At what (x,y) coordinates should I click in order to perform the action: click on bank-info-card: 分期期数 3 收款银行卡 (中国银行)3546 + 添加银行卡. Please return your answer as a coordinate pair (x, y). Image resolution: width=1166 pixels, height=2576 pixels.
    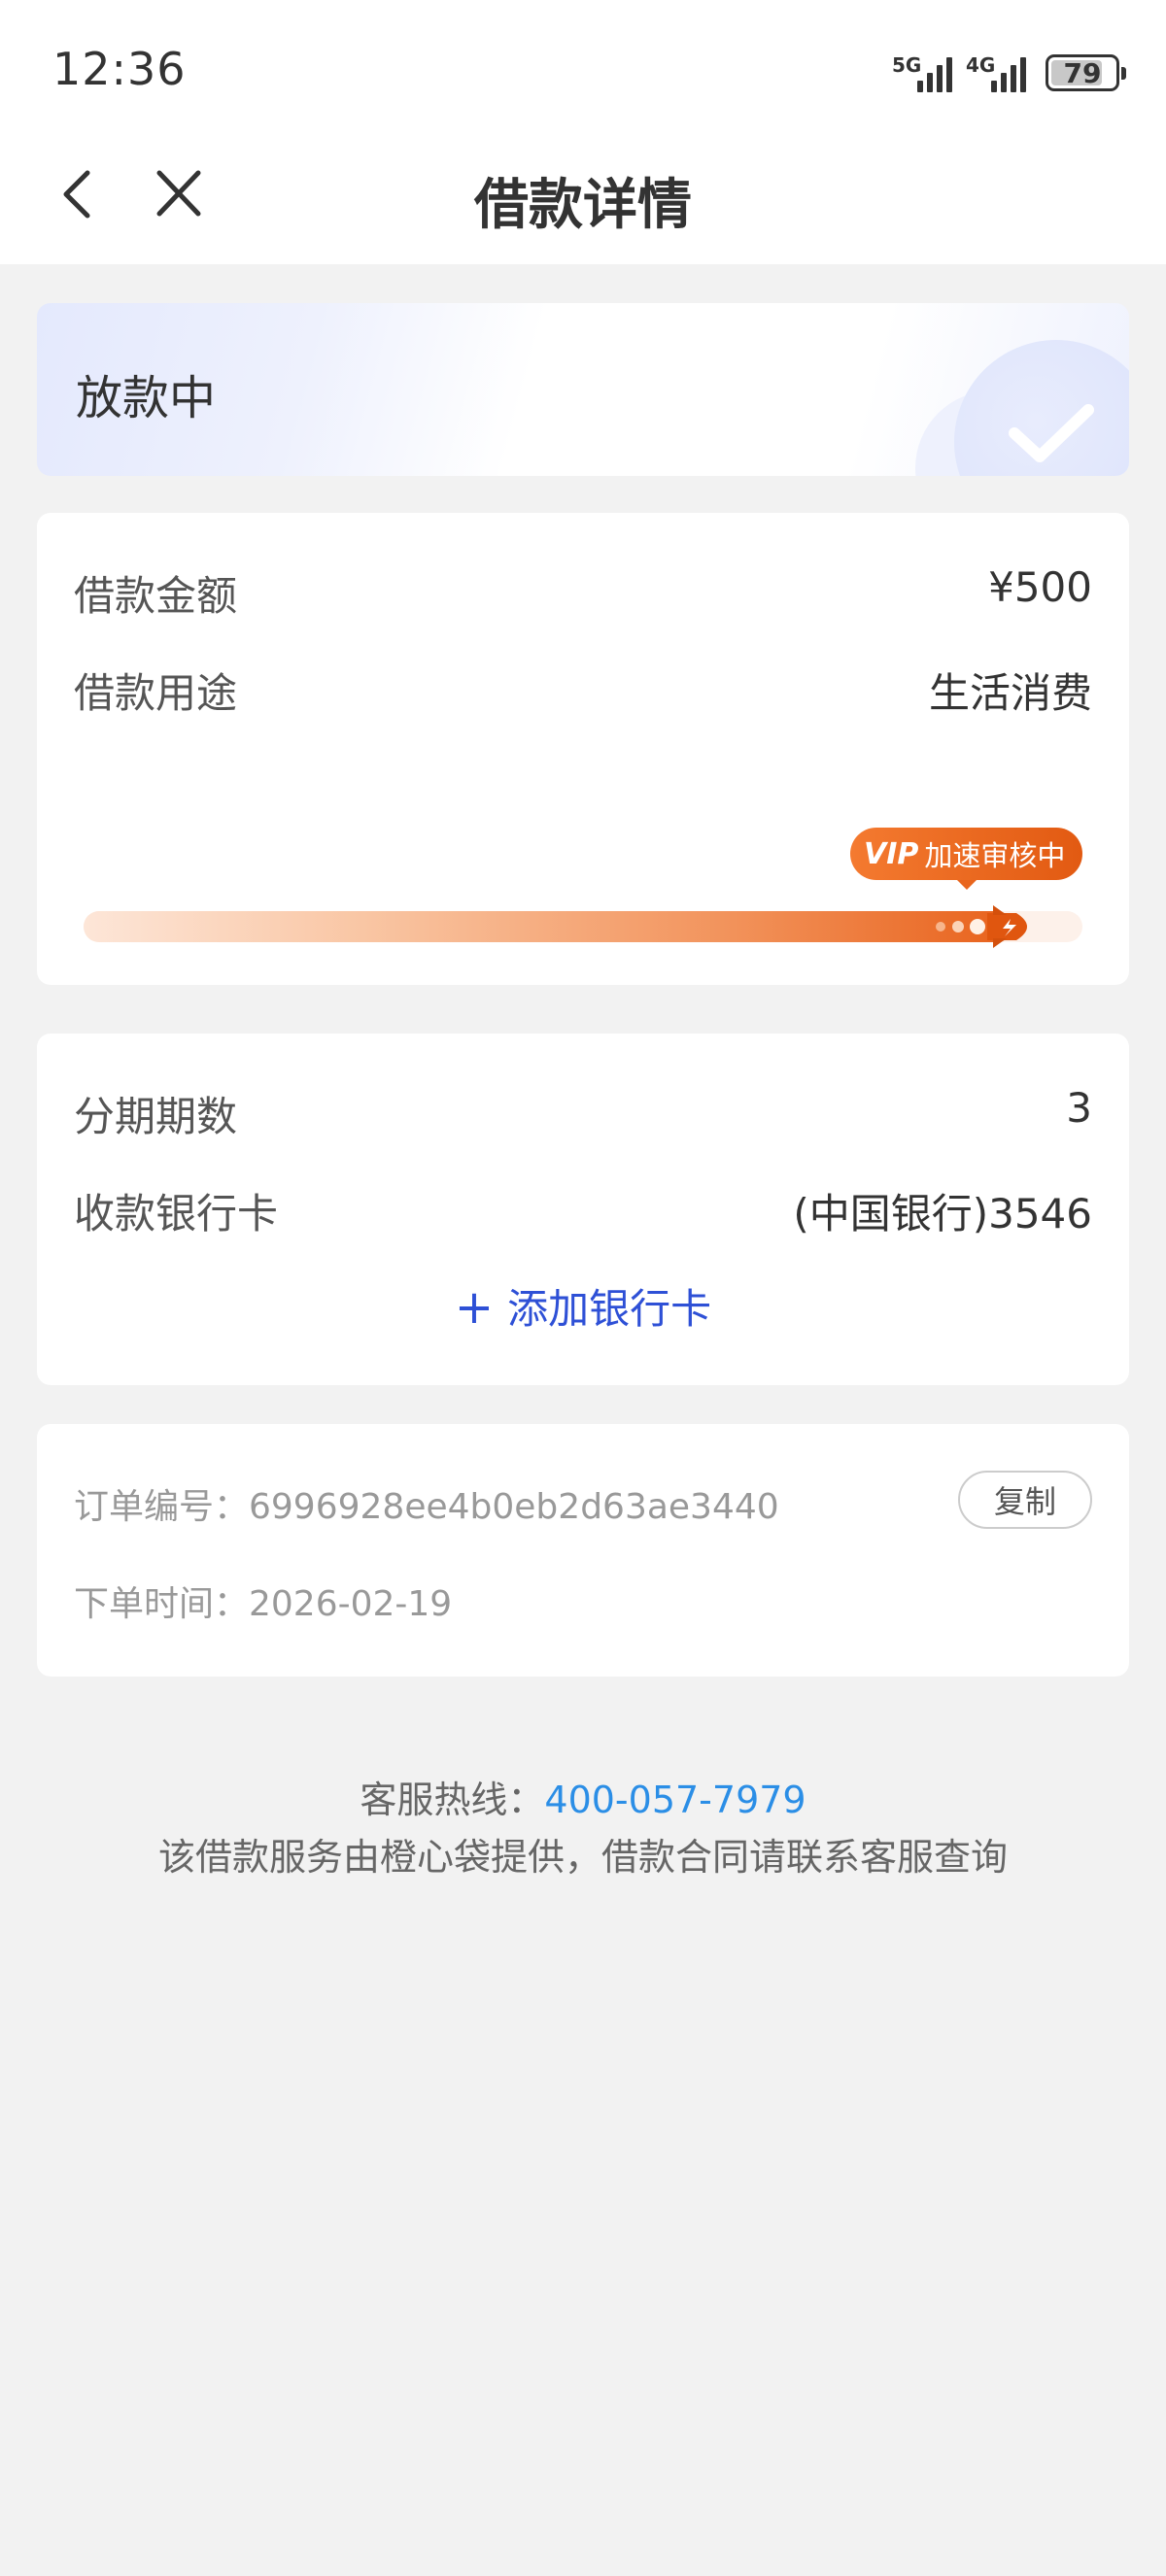
    Looking at the image, I should click on (583, 1209).